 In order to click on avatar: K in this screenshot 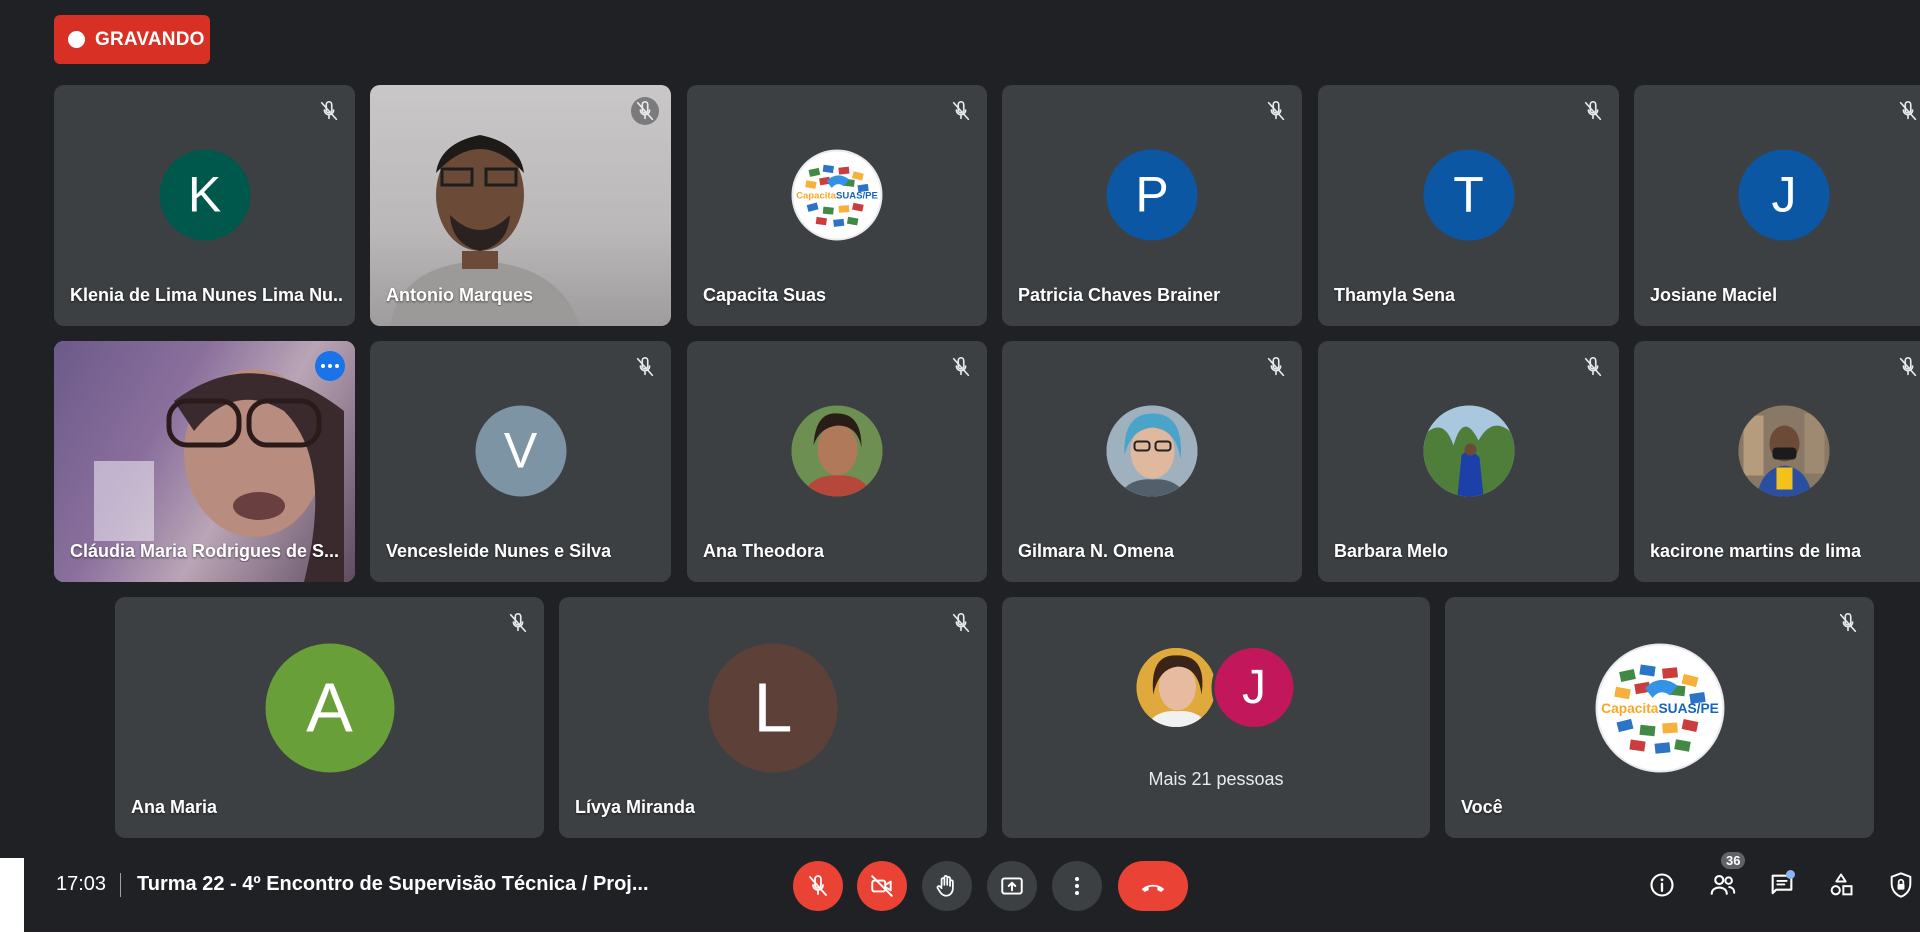, I will do `click(204, 194)`.